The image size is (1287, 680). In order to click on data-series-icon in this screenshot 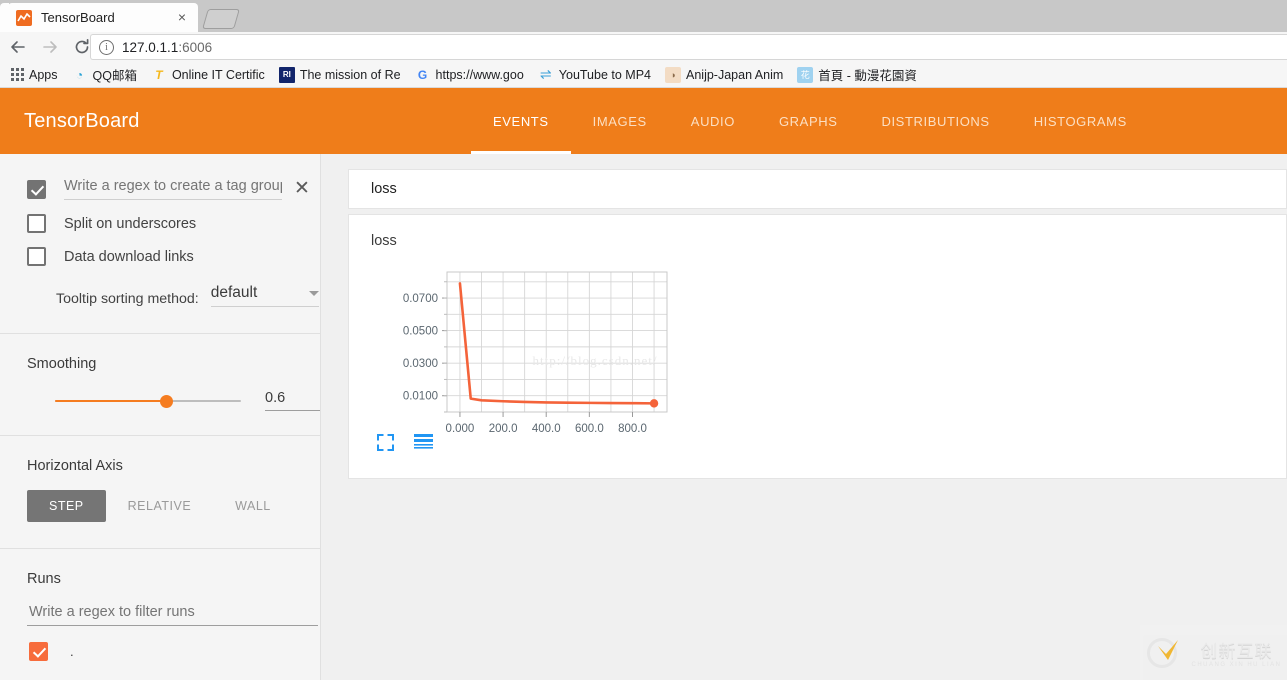, I will do `click(423, 445)`.